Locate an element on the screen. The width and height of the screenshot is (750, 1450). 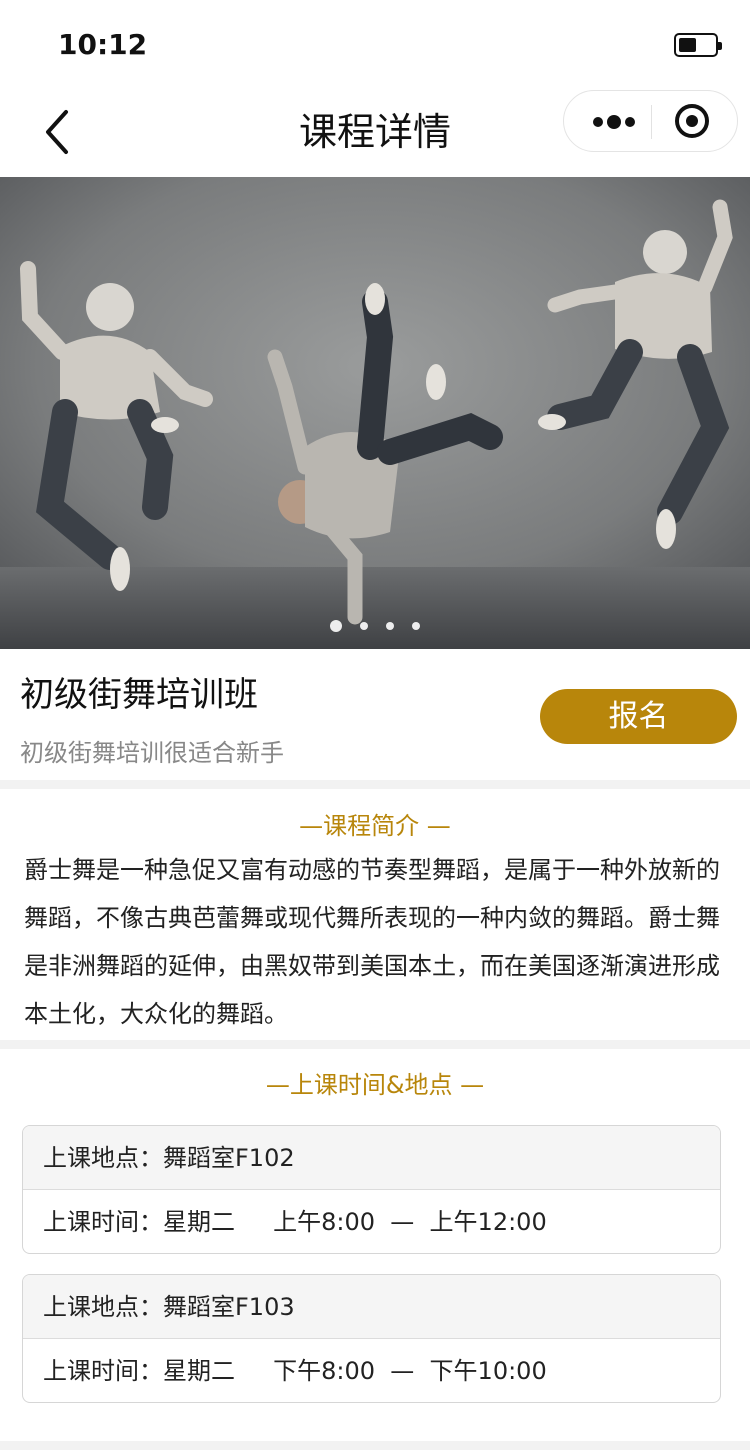
battery-icon is located at coordinates (698, 45).